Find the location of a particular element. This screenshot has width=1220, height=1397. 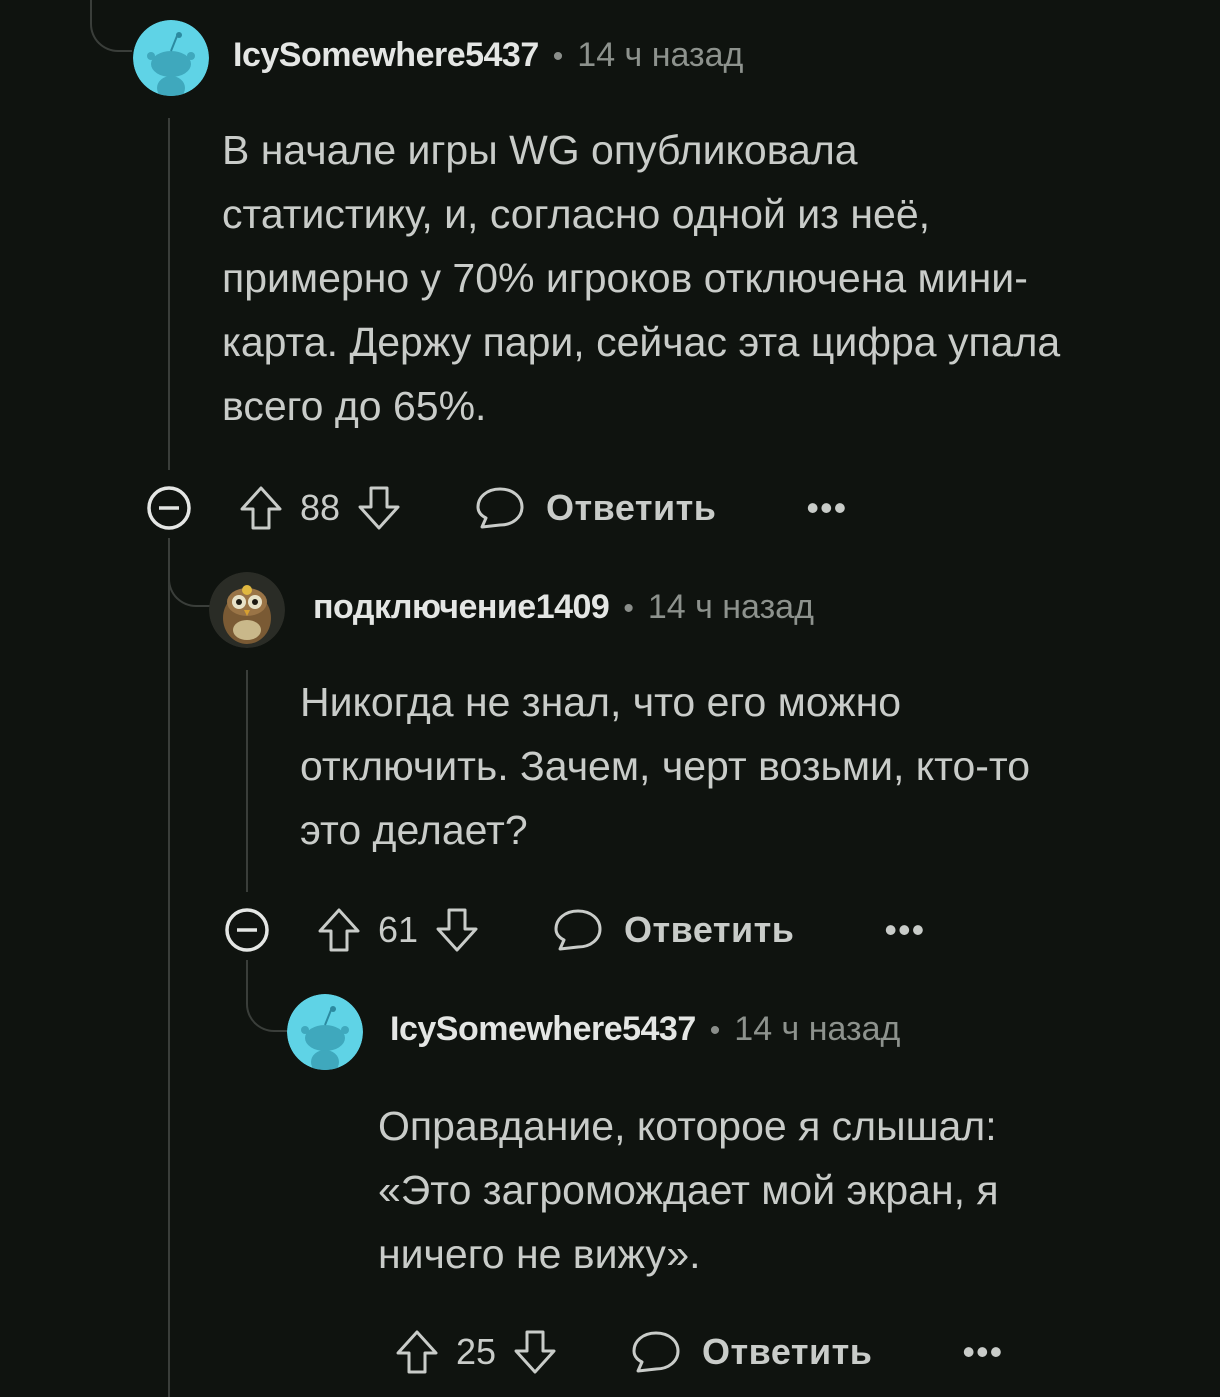

vote-score: 61 is located at coordinates (398, 929).